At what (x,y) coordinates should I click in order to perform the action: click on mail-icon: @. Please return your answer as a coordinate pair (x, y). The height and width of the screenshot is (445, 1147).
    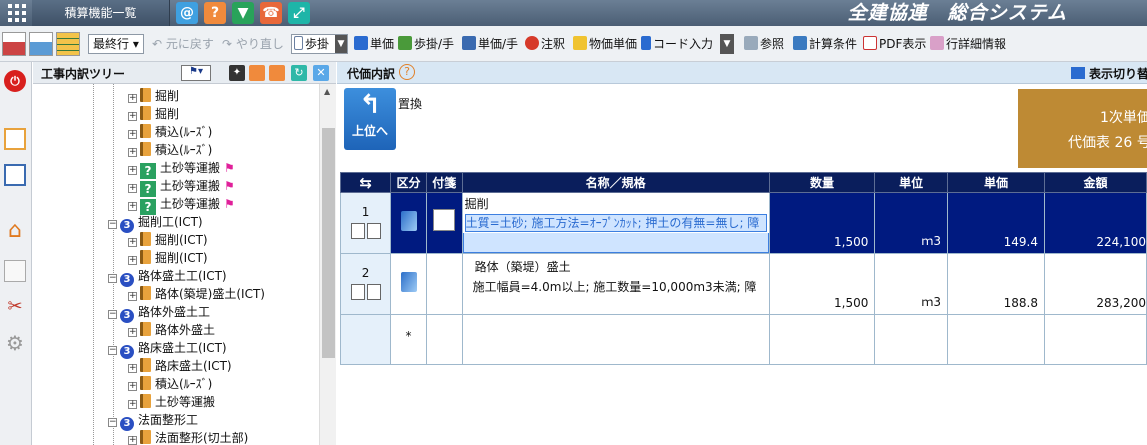
    Looking at the image, I should click on (187, 13).